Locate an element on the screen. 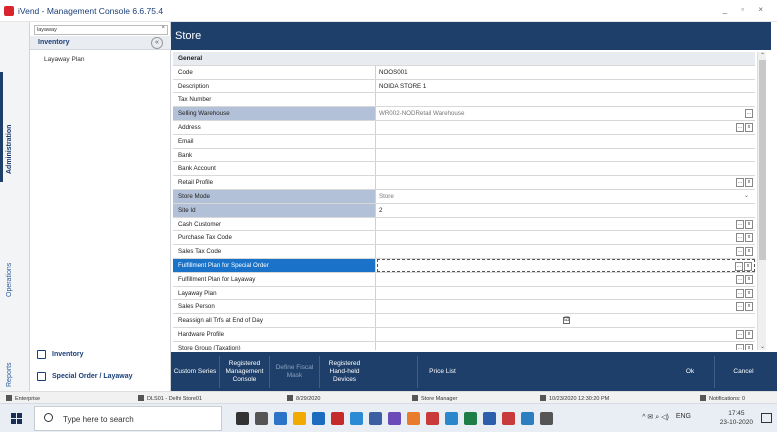  tree-item-layaway-plan: Layaway Plan is located at coordinates (64, 59).